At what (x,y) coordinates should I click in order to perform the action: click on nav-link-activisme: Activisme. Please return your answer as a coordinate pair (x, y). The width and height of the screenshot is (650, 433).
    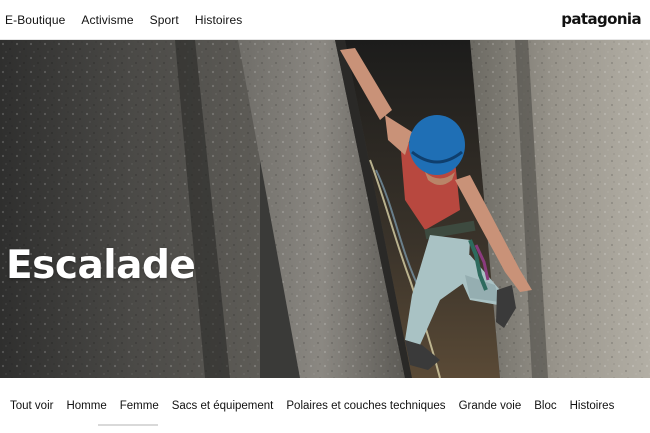
    Looking at the image, I should click on (107, 20).